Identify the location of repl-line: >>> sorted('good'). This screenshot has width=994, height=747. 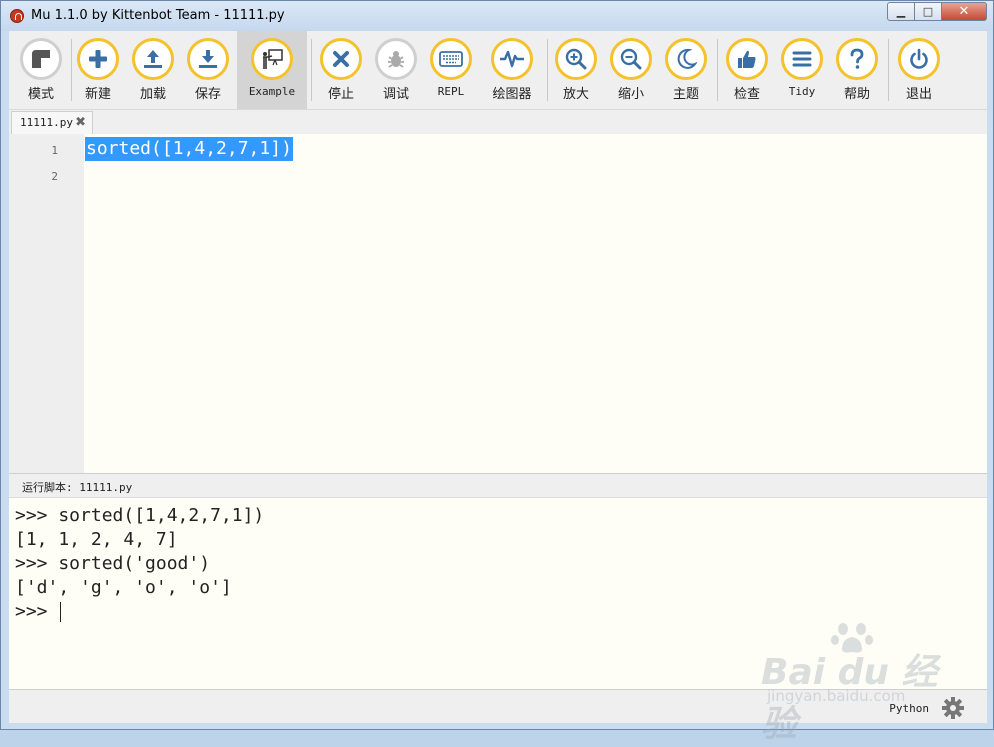
(113, 563).